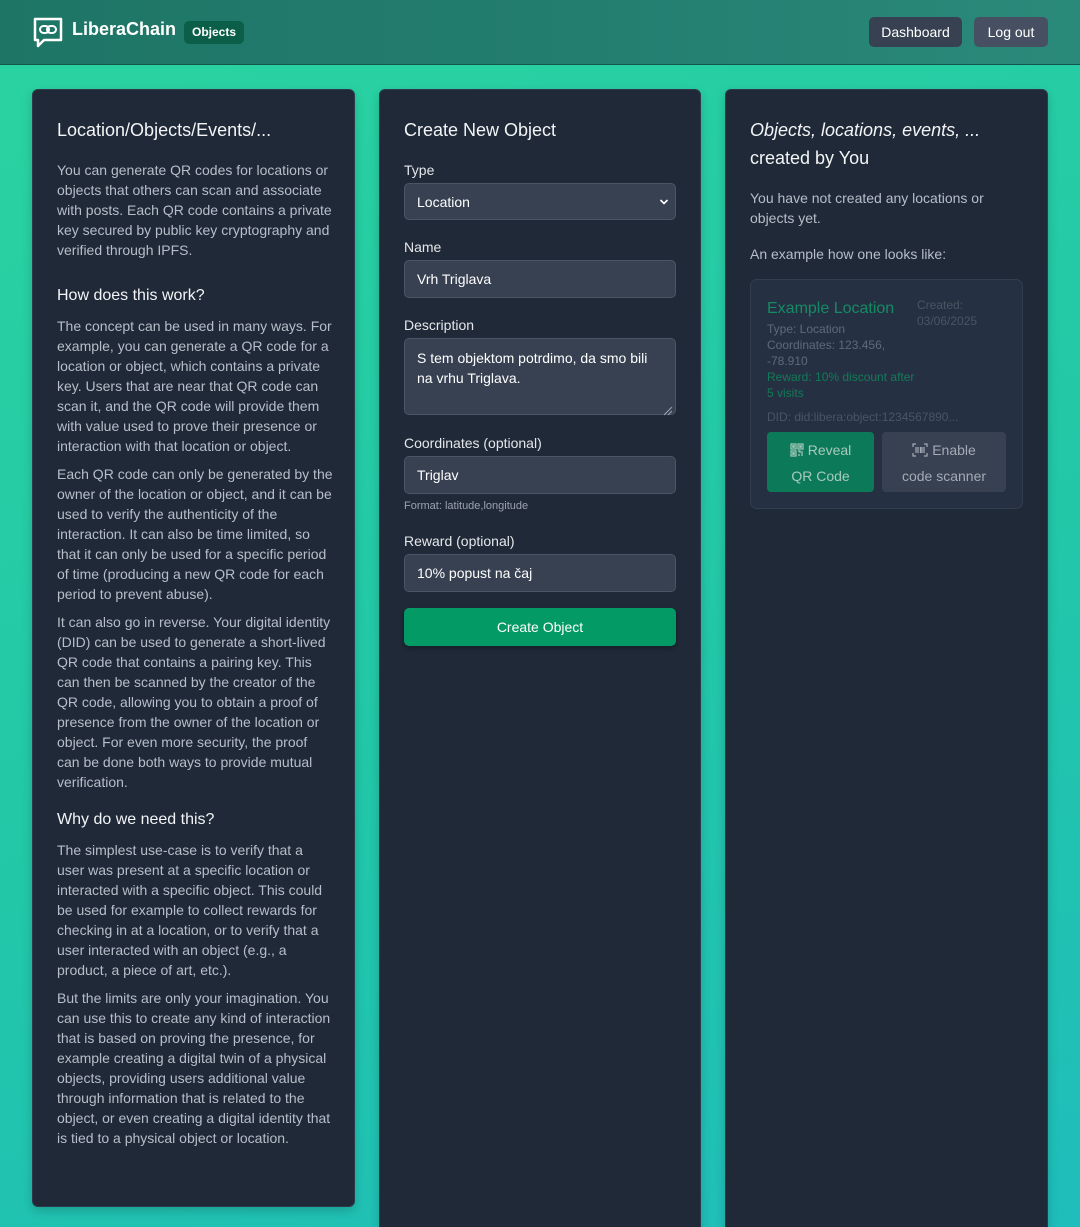 The image size is (1080, 1227). I want to click on created-title-rest: created by You, so click(810, 158).